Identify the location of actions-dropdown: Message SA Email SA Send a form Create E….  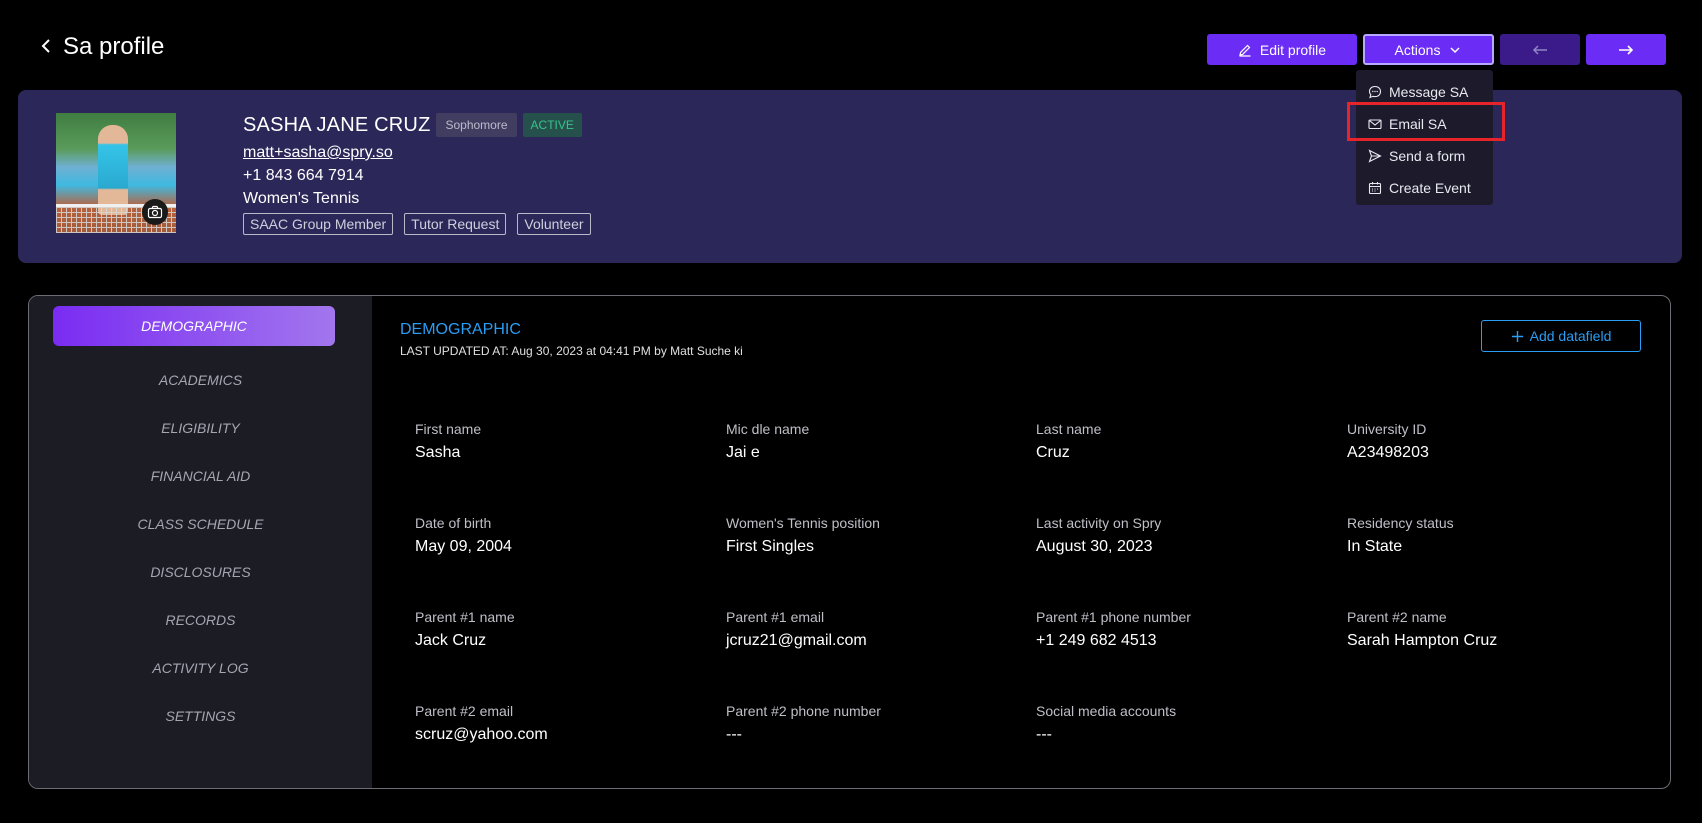
(1424, 137).